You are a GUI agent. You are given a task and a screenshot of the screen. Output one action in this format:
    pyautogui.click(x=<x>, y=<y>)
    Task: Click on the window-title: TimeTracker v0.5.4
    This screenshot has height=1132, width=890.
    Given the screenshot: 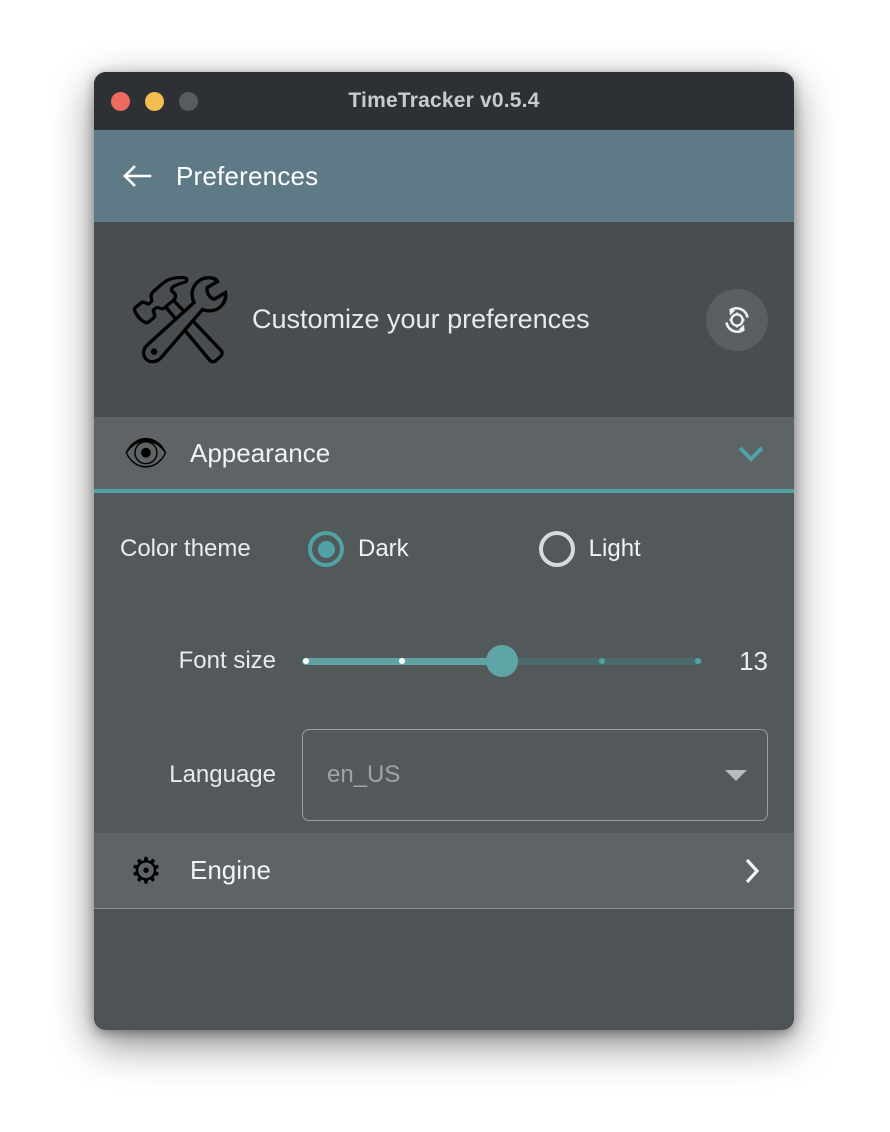 What is the action you would take?
    pyautogui.click(x=444, y=100)
    